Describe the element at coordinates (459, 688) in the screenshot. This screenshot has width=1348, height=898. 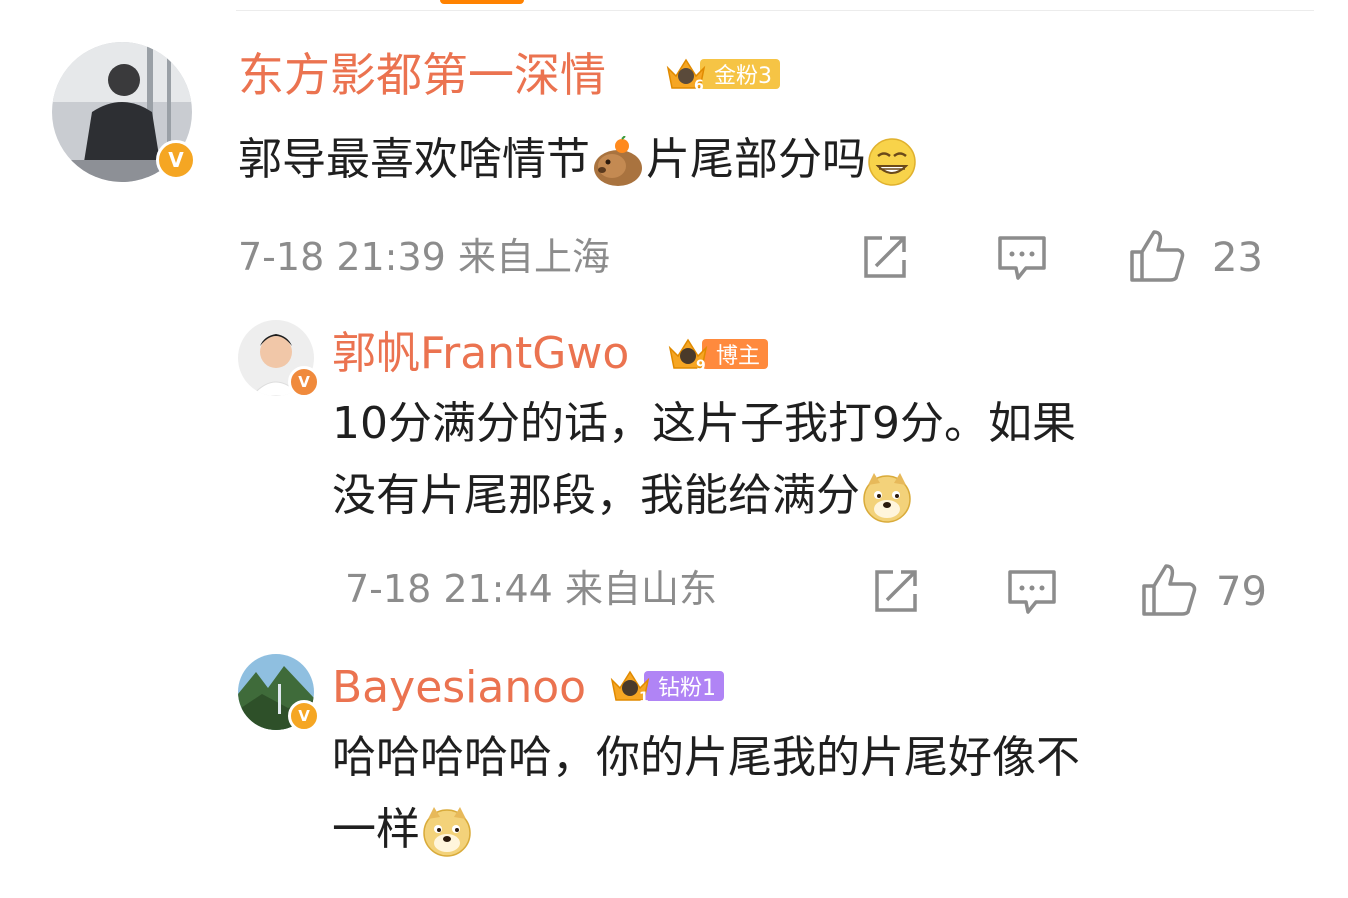
I see `username: Bayesianoo` at that location.